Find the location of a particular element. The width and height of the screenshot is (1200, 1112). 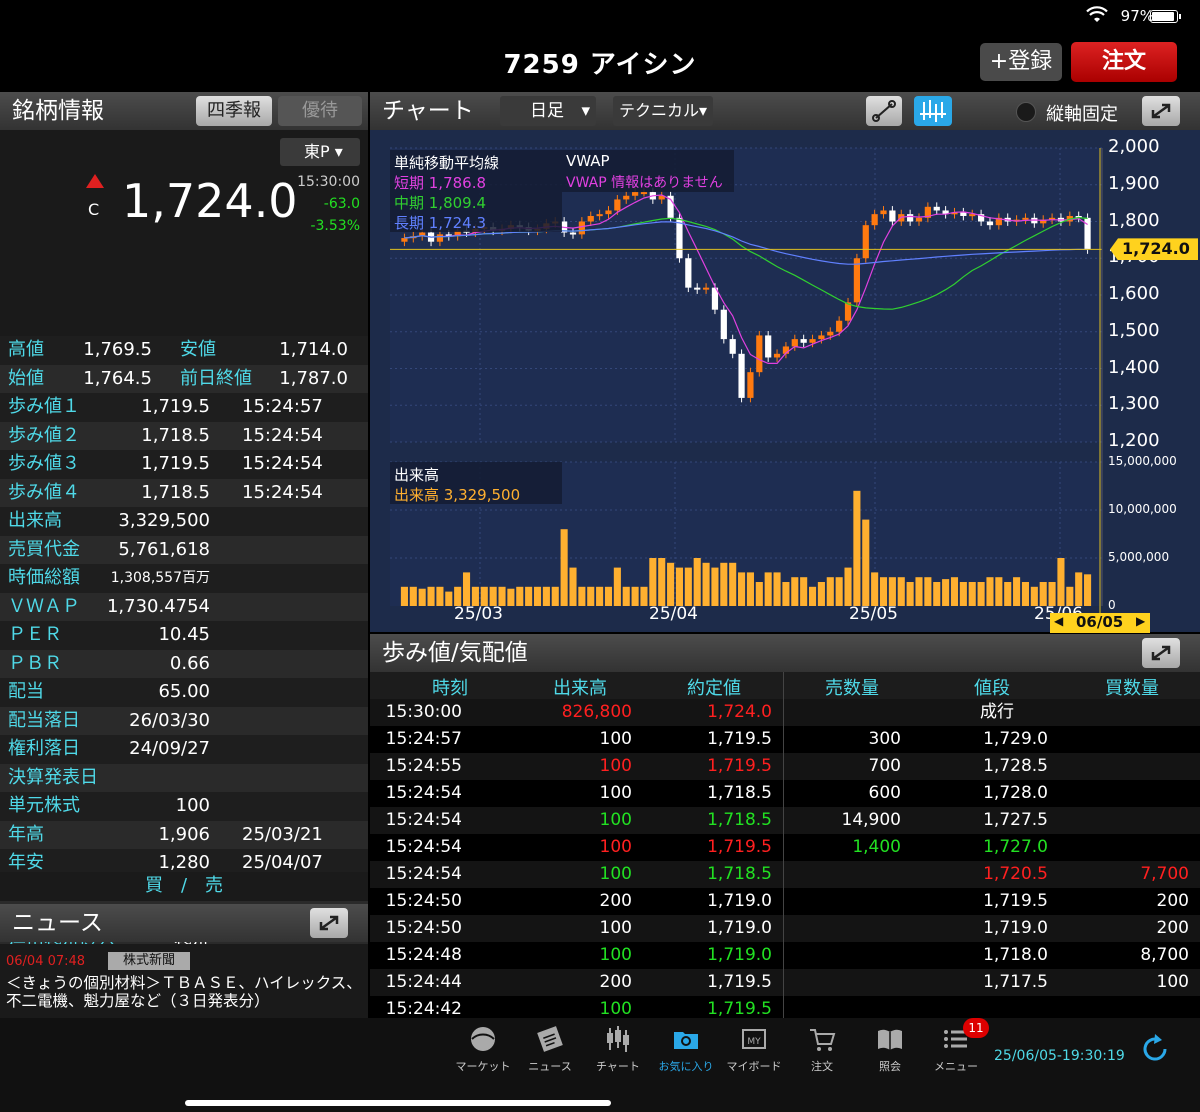

next-arrow-icon: ▶ is located at coordinates (1140, 621).